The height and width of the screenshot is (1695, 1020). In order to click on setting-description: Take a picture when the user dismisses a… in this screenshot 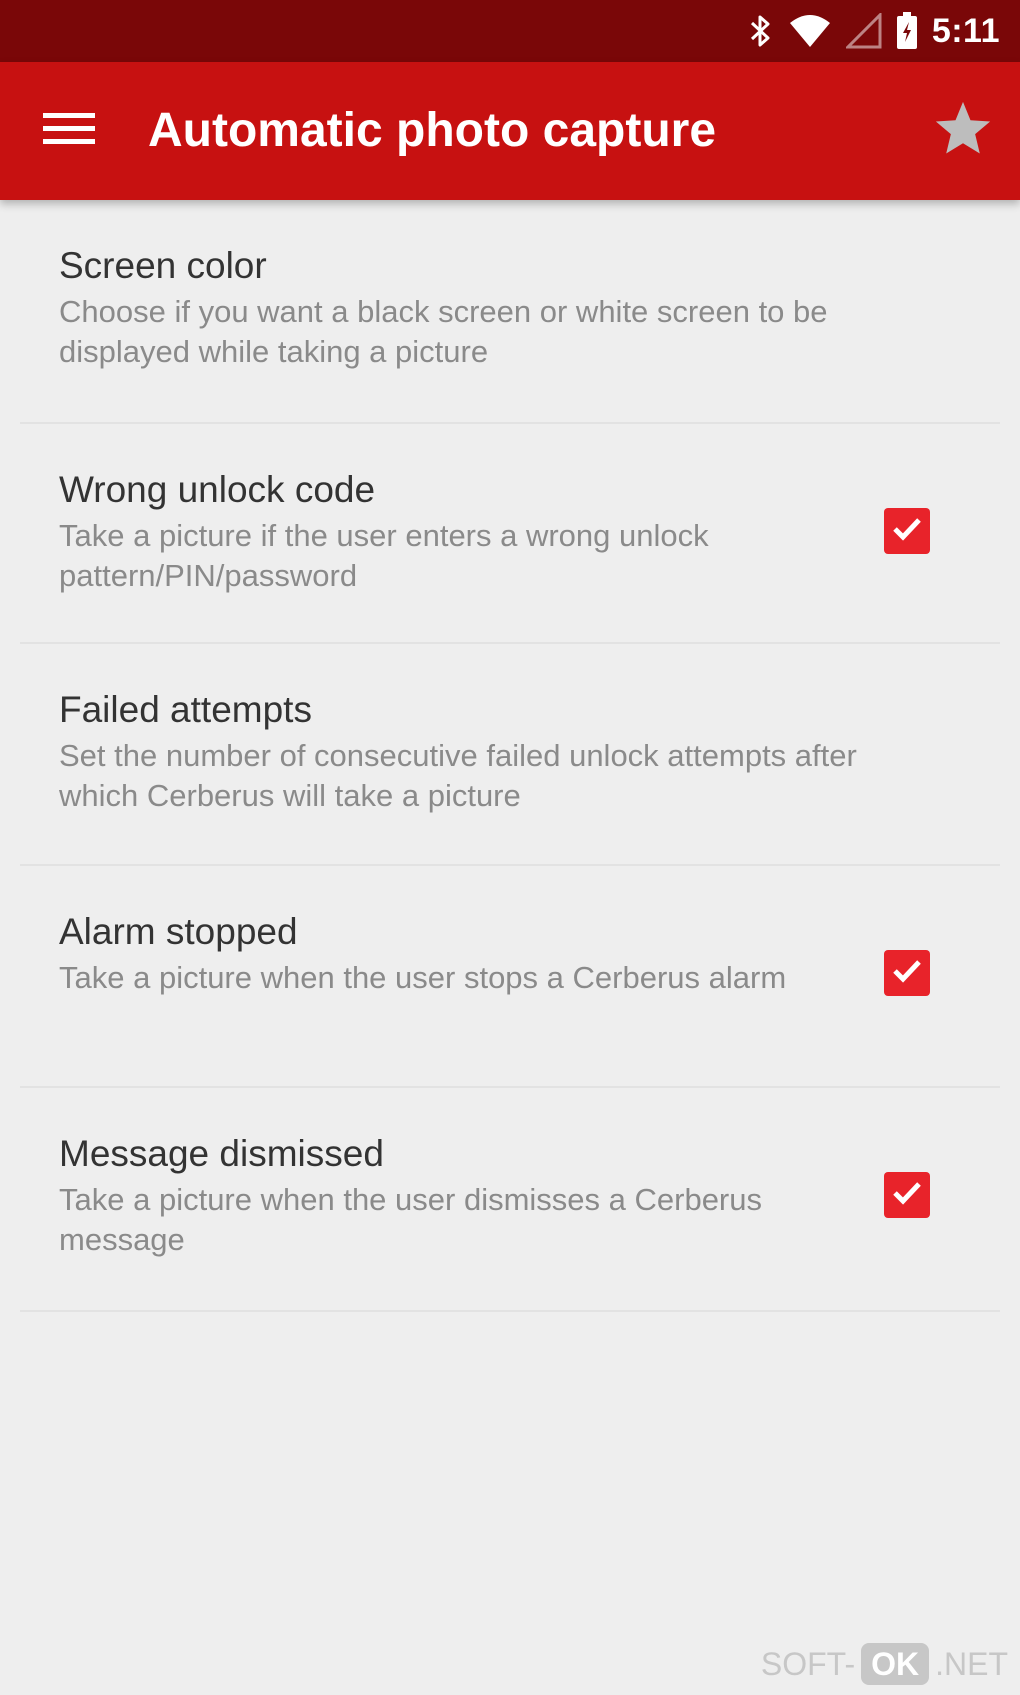, I will do `click(410, 1219)`.